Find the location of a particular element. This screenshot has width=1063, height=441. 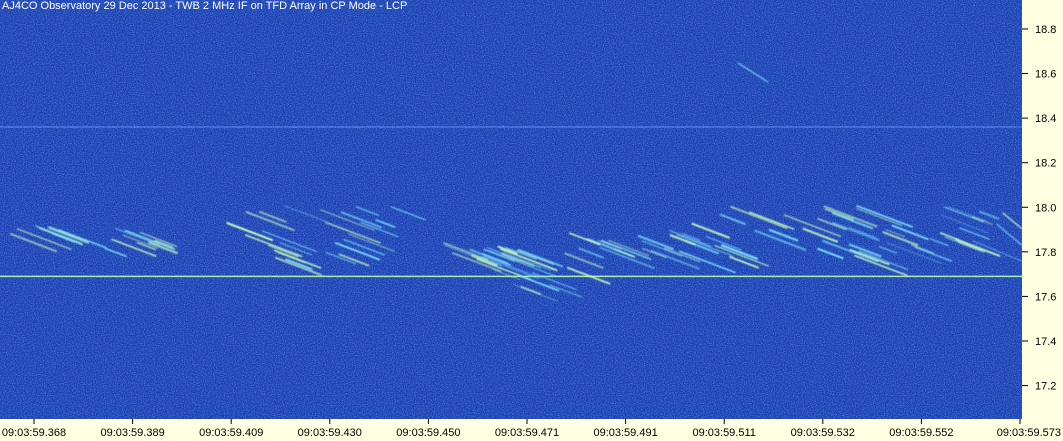

x-tick-label: 09:03:59.430 is located at coordinates (330, 433).